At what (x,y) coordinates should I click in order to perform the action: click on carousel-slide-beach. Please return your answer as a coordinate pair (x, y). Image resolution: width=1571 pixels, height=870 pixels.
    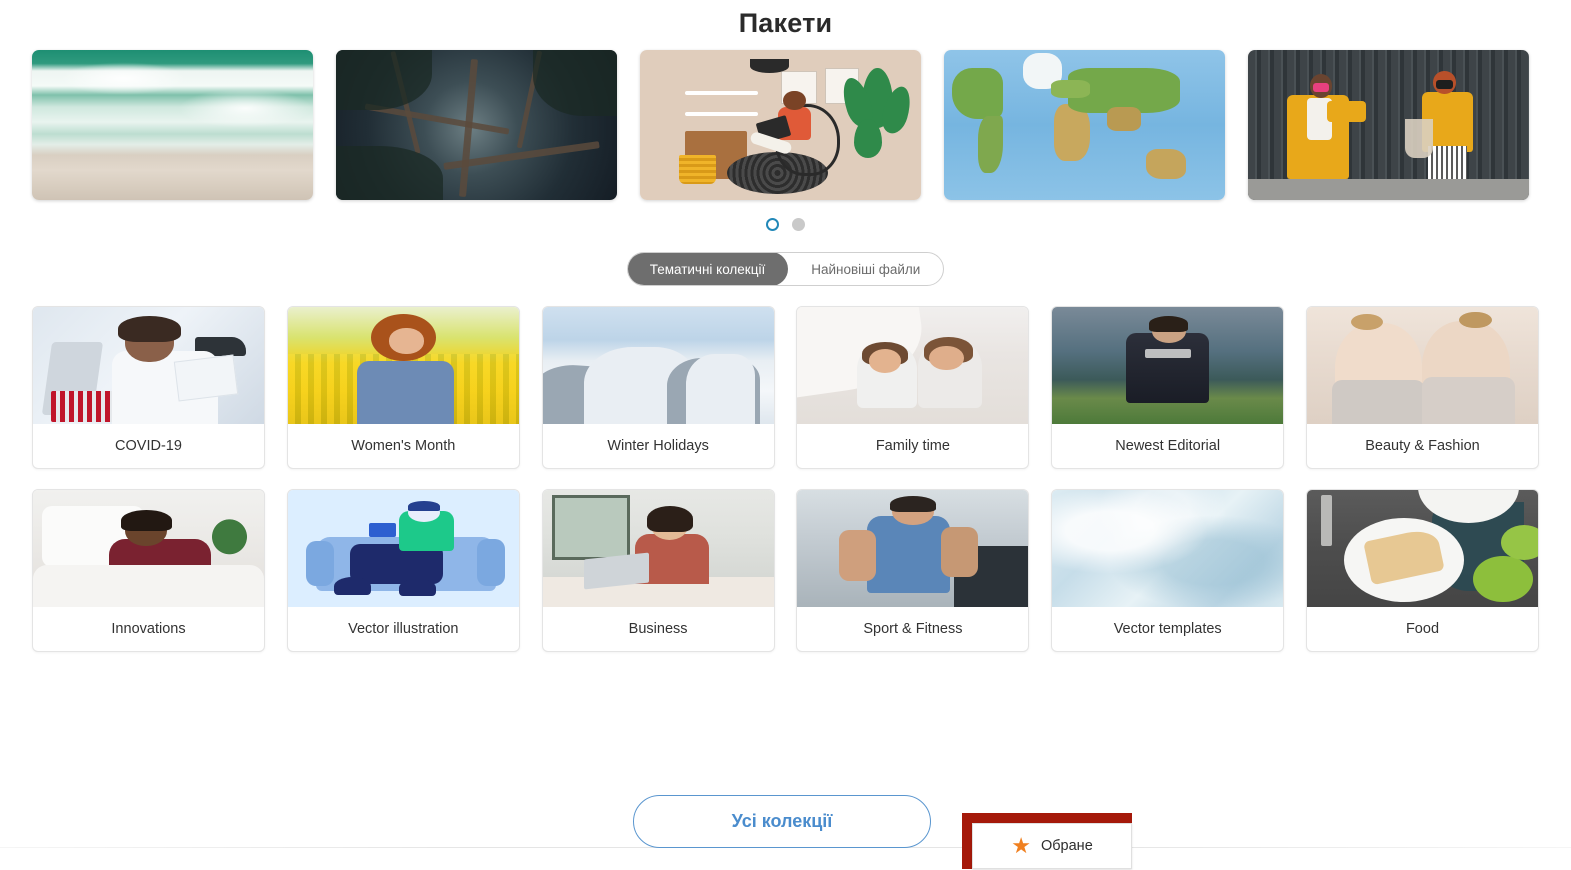
    Looking at the image, I should click on (172, 125).